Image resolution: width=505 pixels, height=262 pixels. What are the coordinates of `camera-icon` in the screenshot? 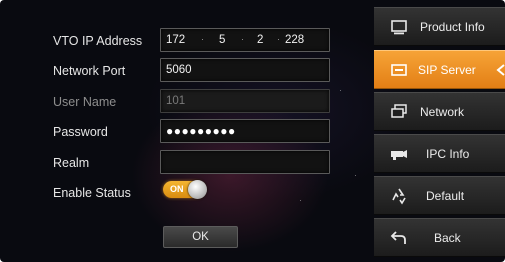 It's located at (399, 154).